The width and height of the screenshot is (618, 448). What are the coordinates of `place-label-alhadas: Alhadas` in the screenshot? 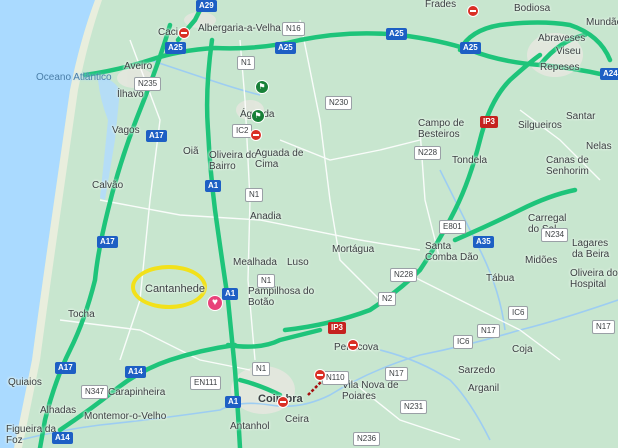 It's located at (58, 411).